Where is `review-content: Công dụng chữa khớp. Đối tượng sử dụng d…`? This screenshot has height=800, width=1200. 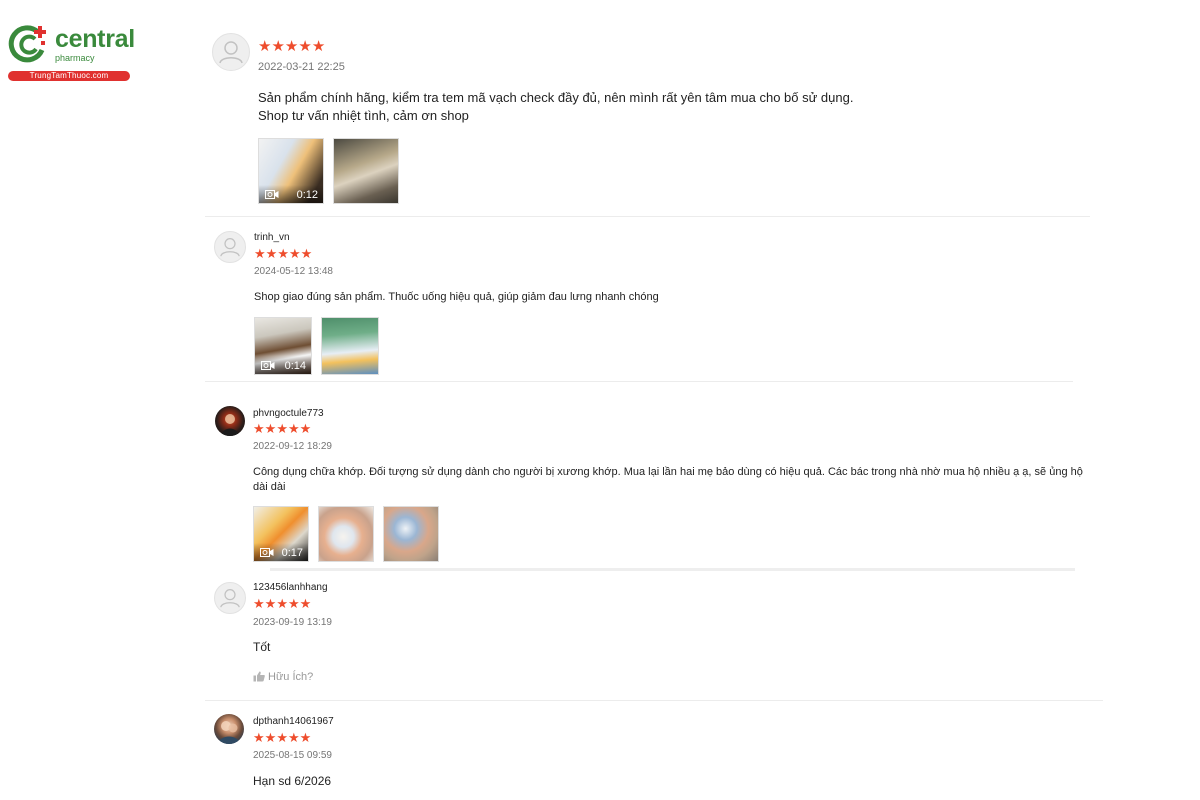
review-content: Công dụng chữa khớp. Đối tượng sử dụng d… is located at coordinates (668, 480).